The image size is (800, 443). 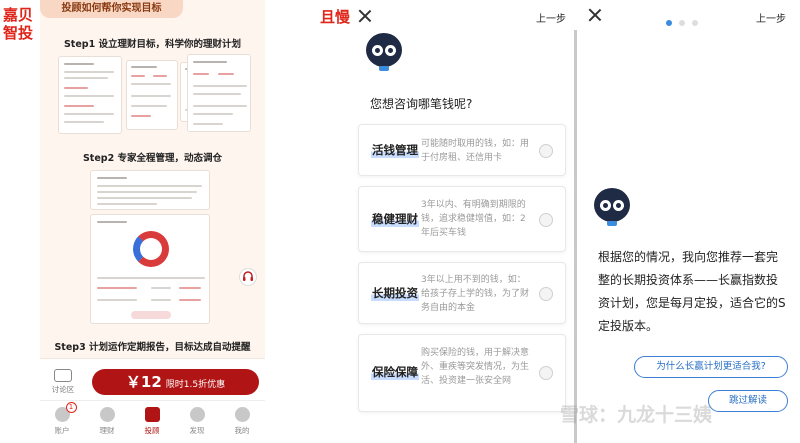 I want to click on option-desc: 3年以内、有明确到期限的钱，追求稳健增值，如：2年后买车钱, so click(x=473, y=219).